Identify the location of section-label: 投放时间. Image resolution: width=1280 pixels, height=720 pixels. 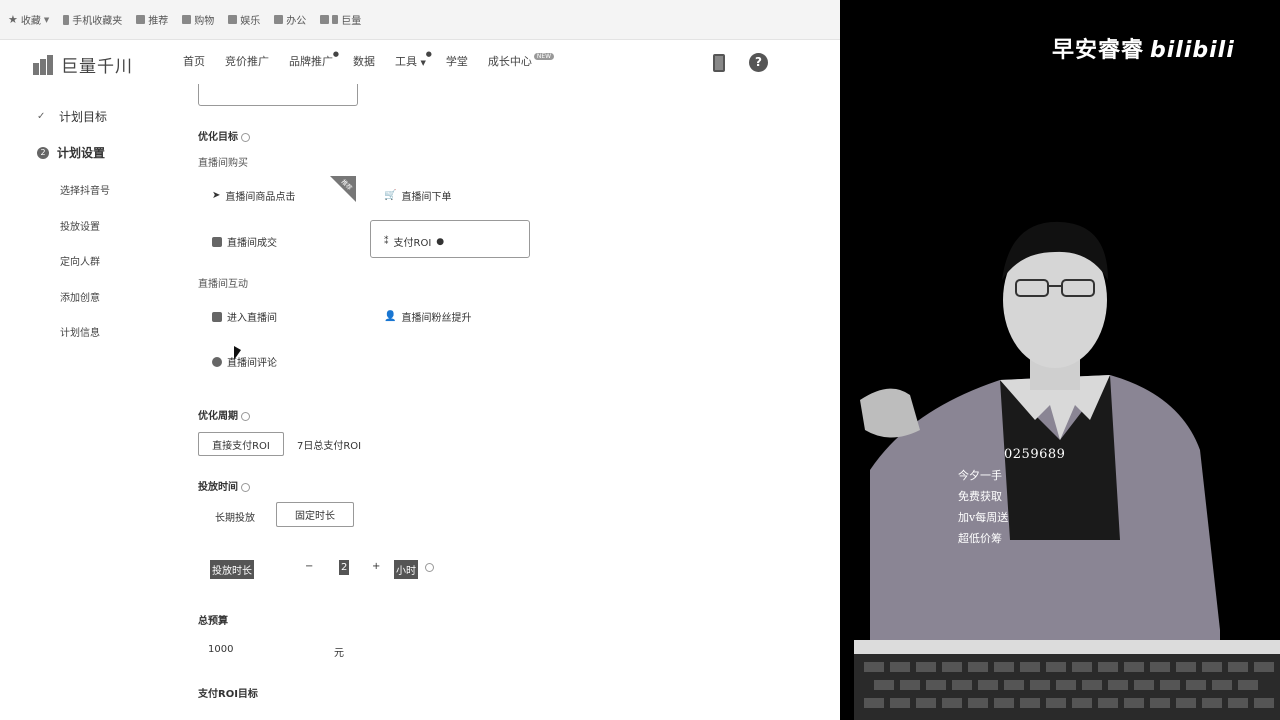
(218, 487).